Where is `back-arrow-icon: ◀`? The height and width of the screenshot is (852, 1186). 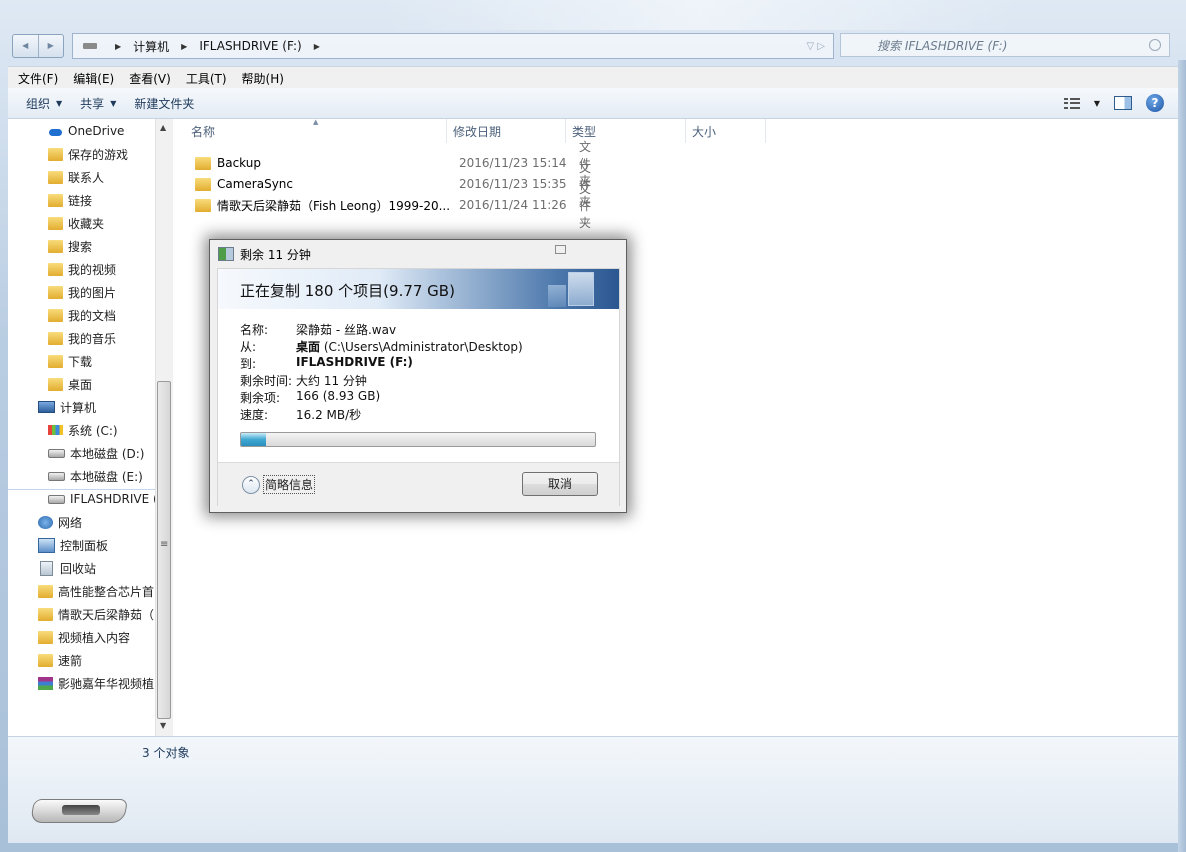 back-arrow-icon: ◀ is located at coordinates (26, 46).